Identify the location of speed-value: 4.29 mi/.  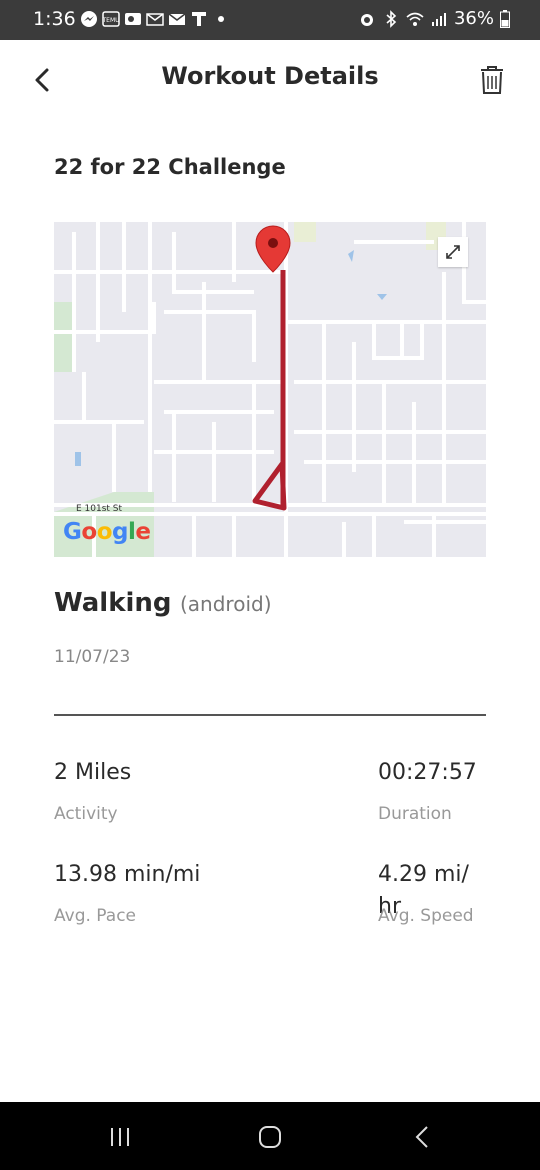
(423, 874).